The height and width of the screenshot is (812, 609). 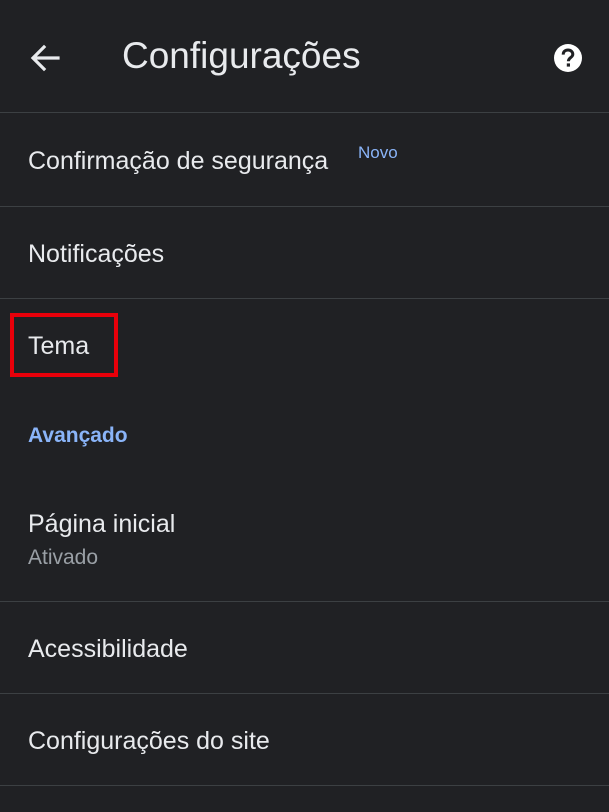 I want to click on settings-item-notifications: Notificações, so click(x=304, y=253).